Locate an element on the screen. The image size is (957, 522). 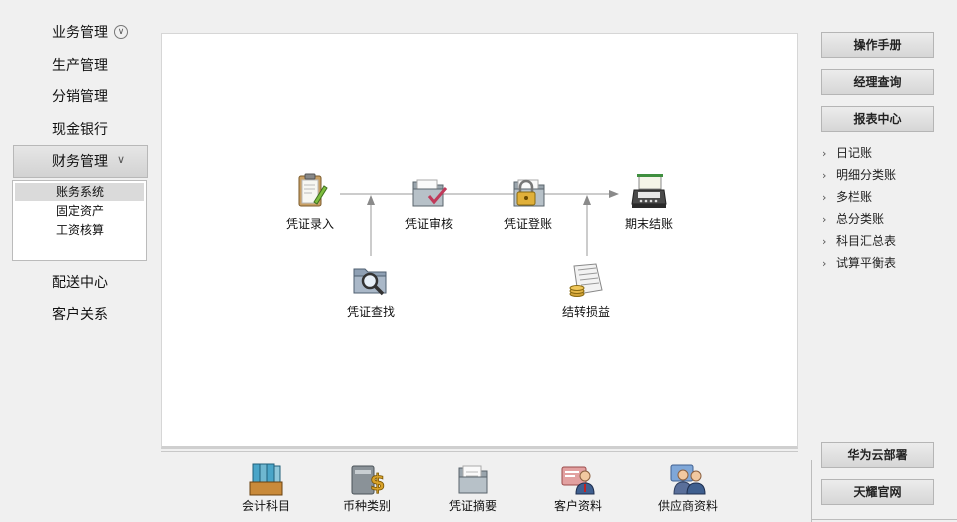
chevron-down-icon: ∨ is located at coordinates (121, 32).